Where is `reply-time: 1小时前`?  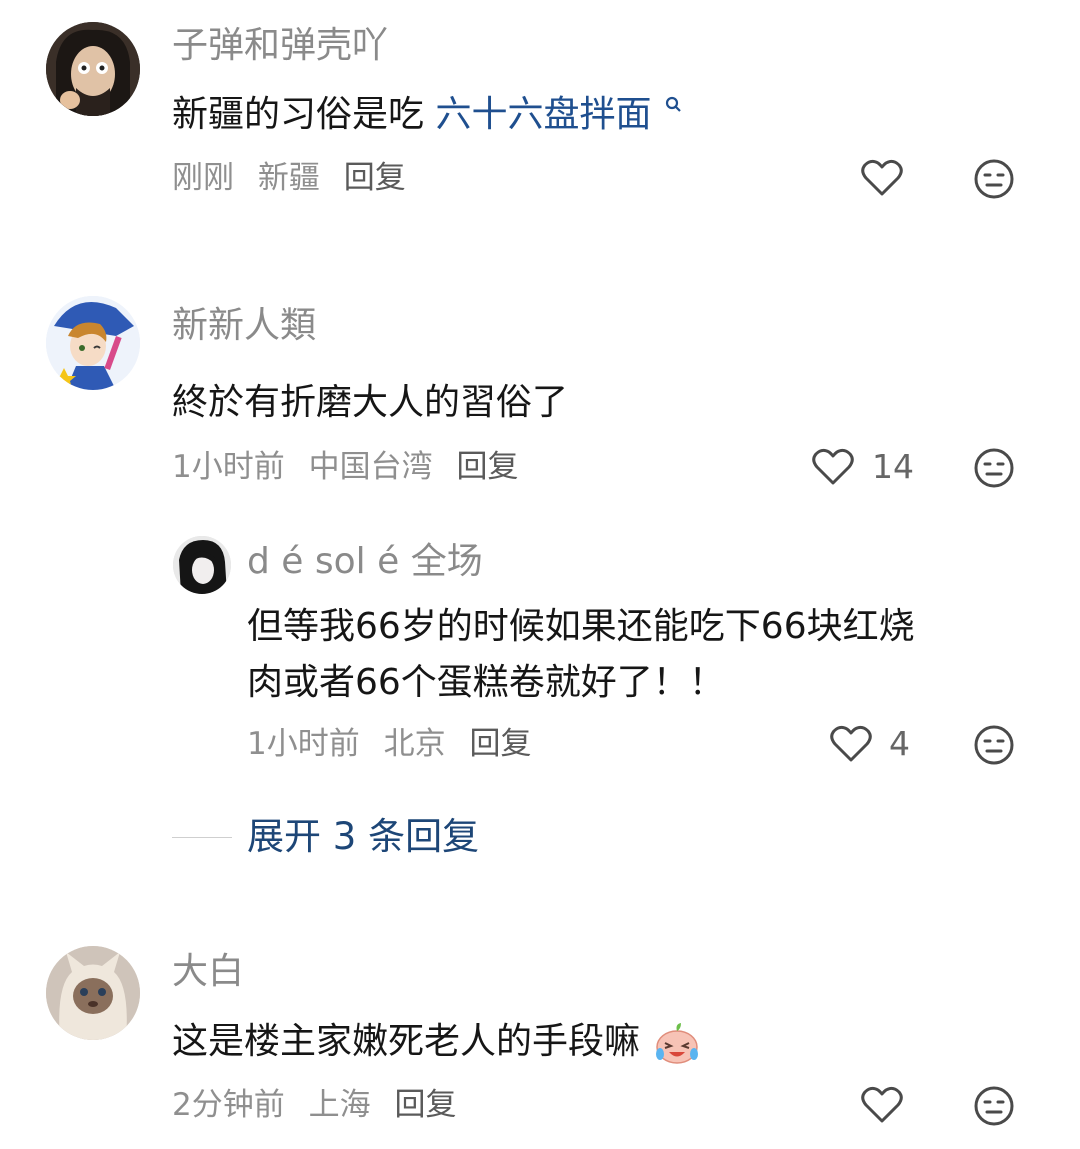 reply-time: 1小时前 is located at coordinates (303, 744).